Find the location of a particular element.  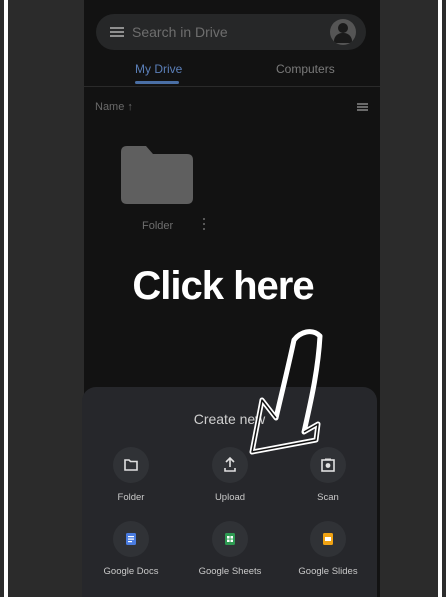

arrow-annotation is located at coordinates (286, 392).